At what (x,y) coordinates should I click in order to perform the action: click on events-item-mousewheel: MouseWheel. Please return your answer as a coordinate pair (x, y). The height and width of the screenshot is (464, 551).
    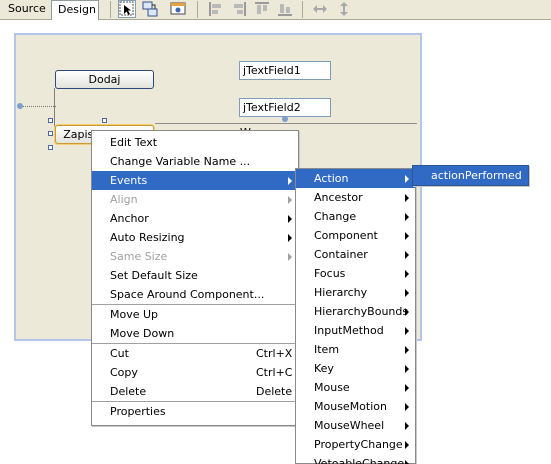
    Looking at the image, I should click on (355, 425).